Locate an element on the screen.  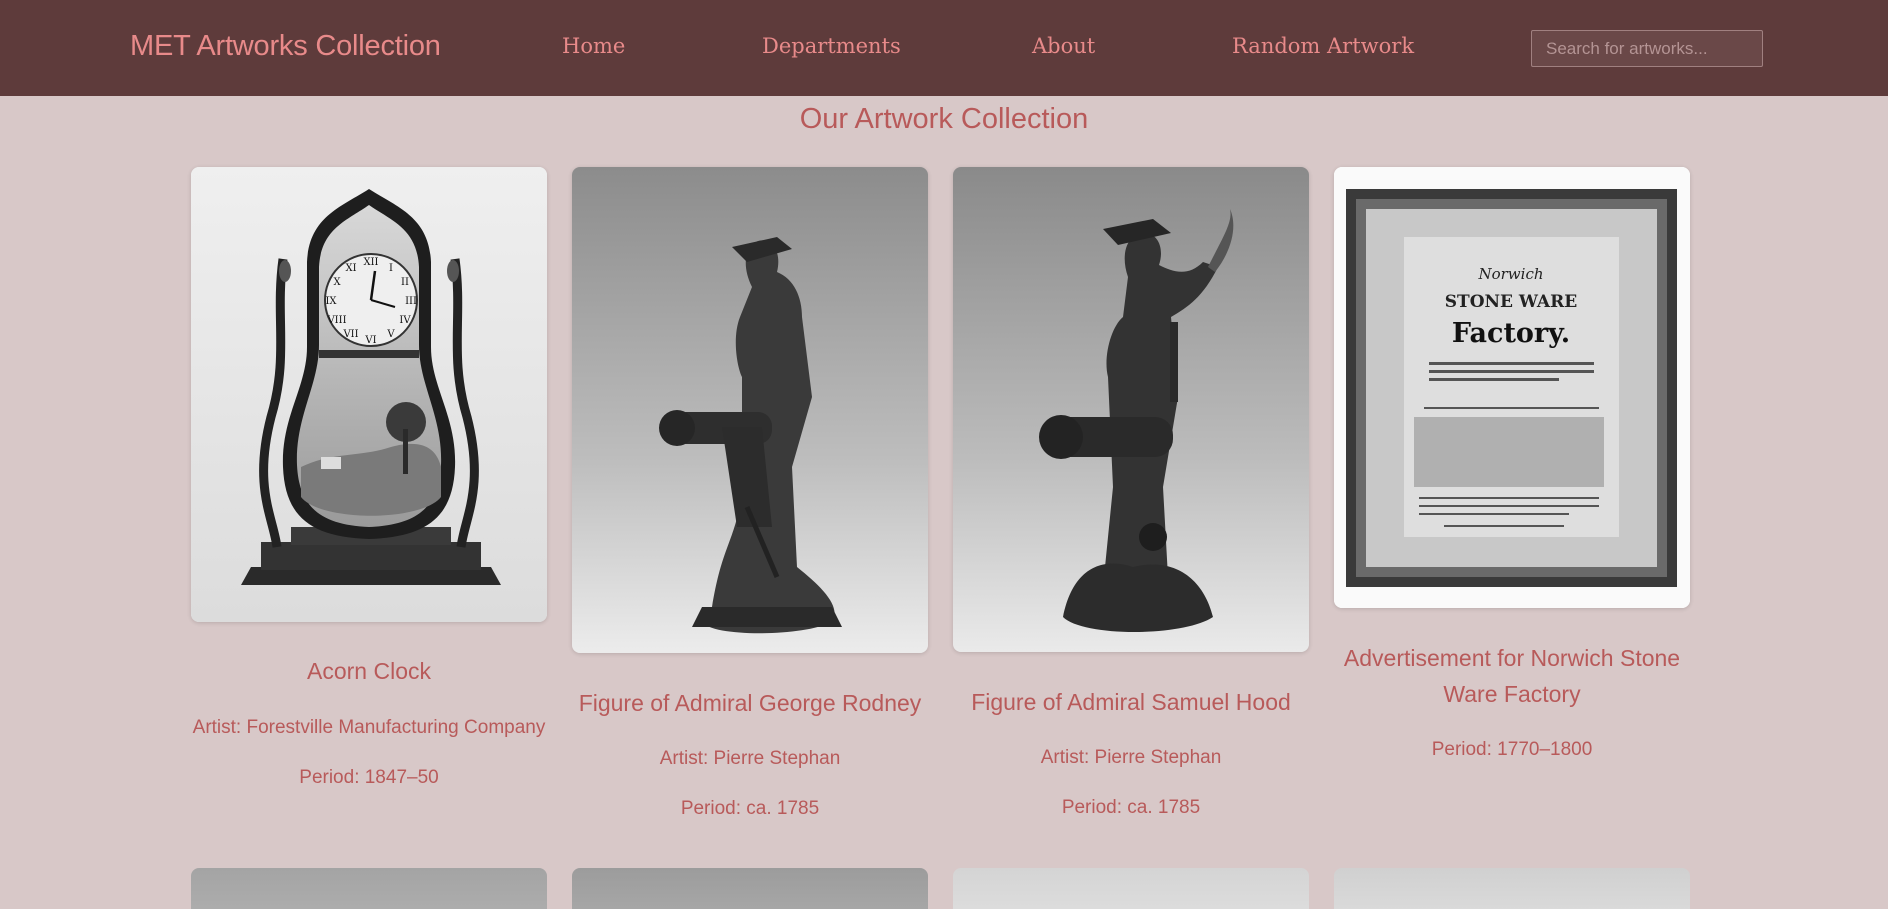
artwork-period: Period: 1847–50 is located at coordinates (369, 777).